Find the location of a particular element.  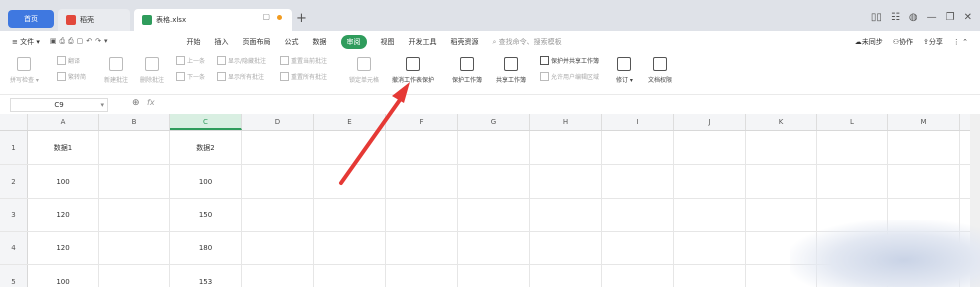

annotation-arrow is located at coordinates (374, 133).